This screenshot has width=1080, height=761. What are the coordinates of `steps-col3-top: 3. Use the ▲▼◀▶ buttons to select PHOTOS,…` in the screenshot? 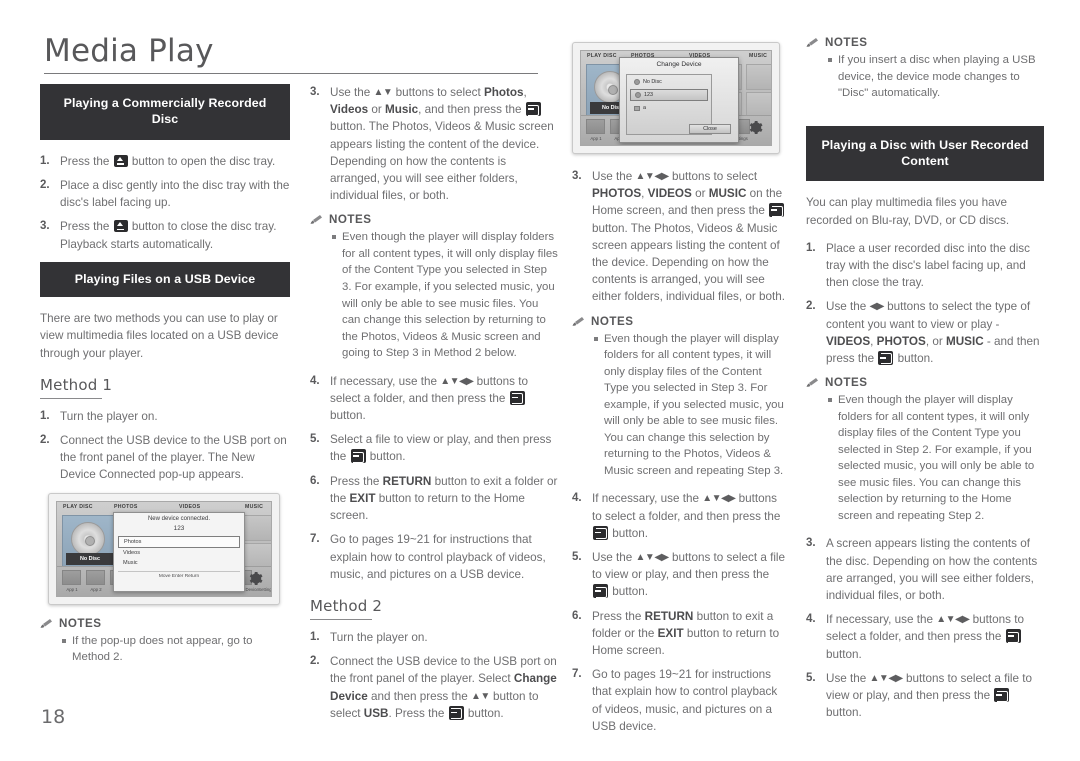 It's located at (679, 237).